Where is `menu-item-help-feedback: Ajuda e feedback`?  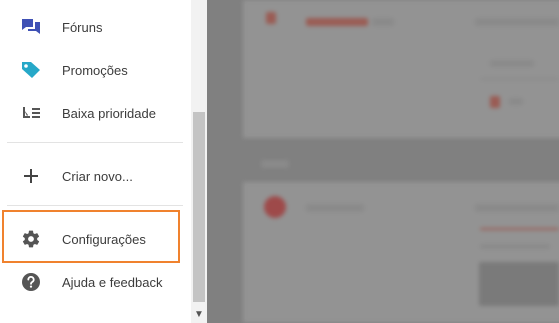 menu-item-help-feedback: Ajuda e feedback is located at coordinates (95, 282).